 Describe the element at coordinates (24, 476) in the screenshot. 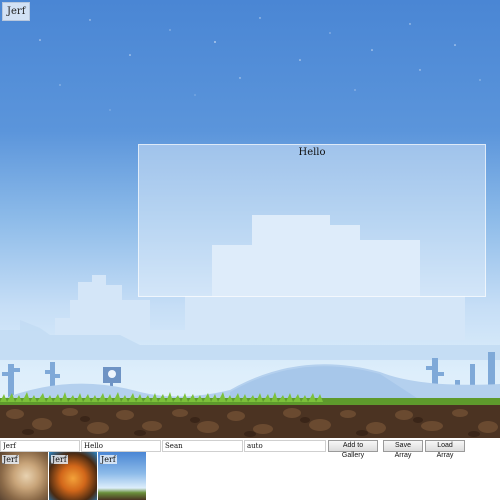

I see `gallery-thumb-kitten: Jerf` at that location.